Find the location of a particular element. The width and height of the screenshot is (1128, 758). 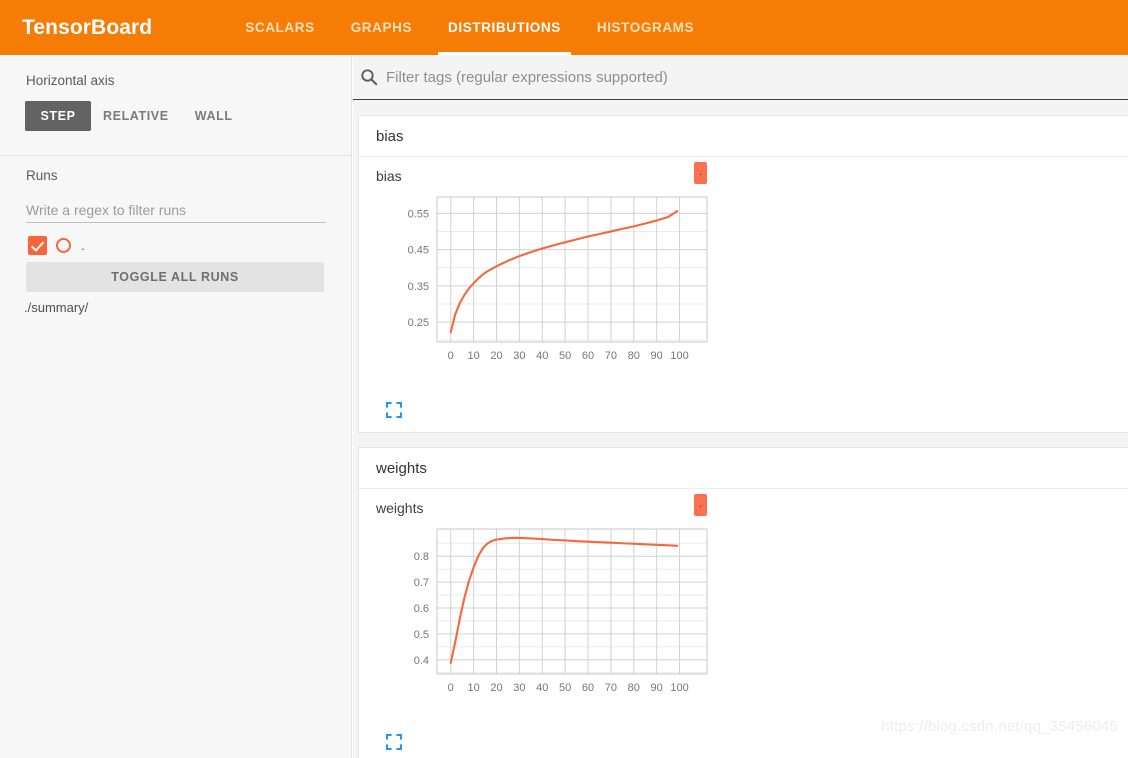

tab-distributions: DISTRIBUTIONS is located at coordinates (504, 27).